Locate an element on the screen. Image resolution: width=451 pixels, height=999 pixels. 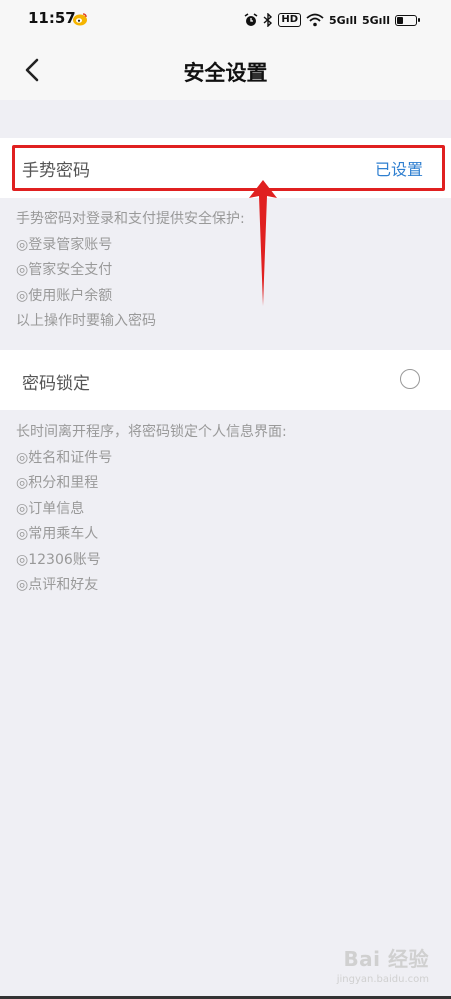
alarm-icon is located at coordinates (251, 19).